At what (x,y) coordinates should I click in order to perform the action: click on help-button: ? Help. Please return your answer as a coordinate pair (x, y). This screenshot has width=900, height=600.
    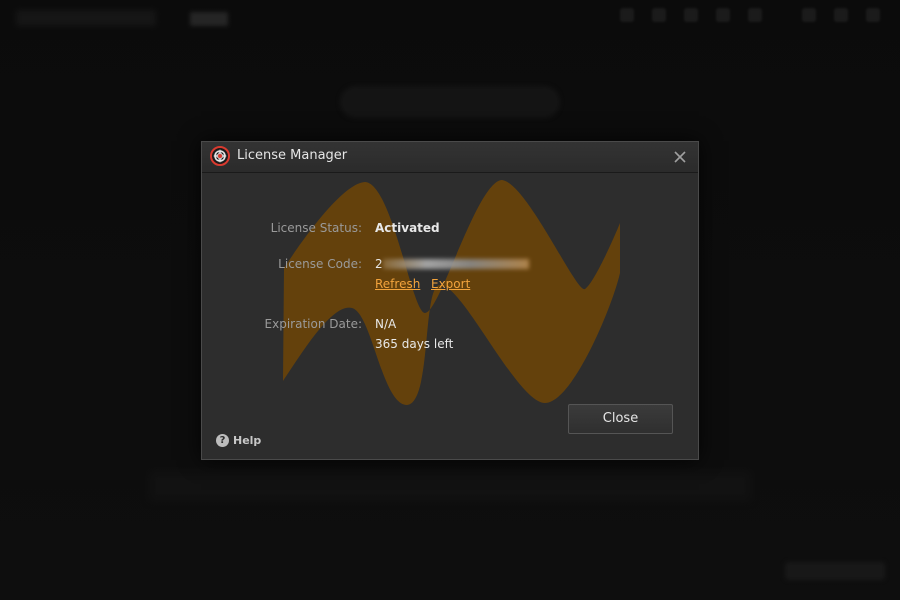
    Looking at the image, I should click on (238, 440).